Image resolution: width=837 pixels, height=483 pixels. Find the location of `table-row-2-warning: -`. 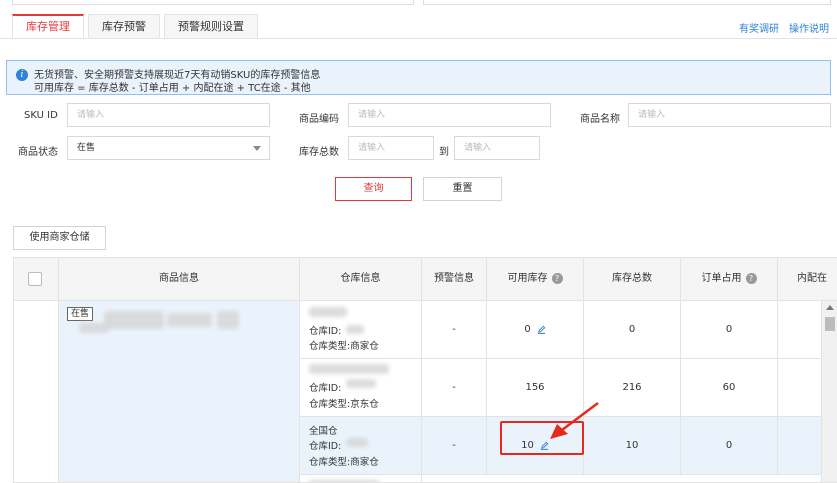

table-row-2-warning: - is located at coordinates (454, 388).